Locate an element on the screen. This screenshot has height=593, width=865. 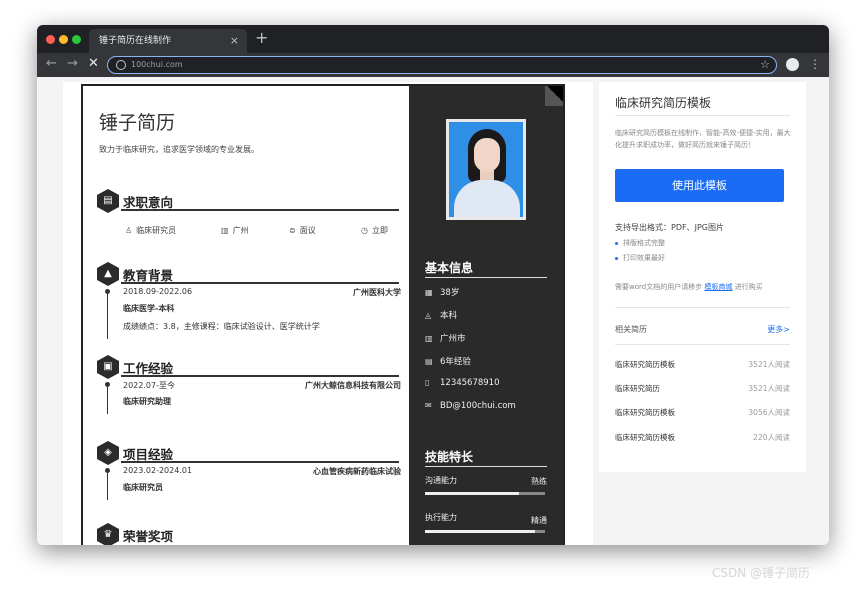
section-honor: ♛ 荣誉奖项 is located at coordinates (248, 534).